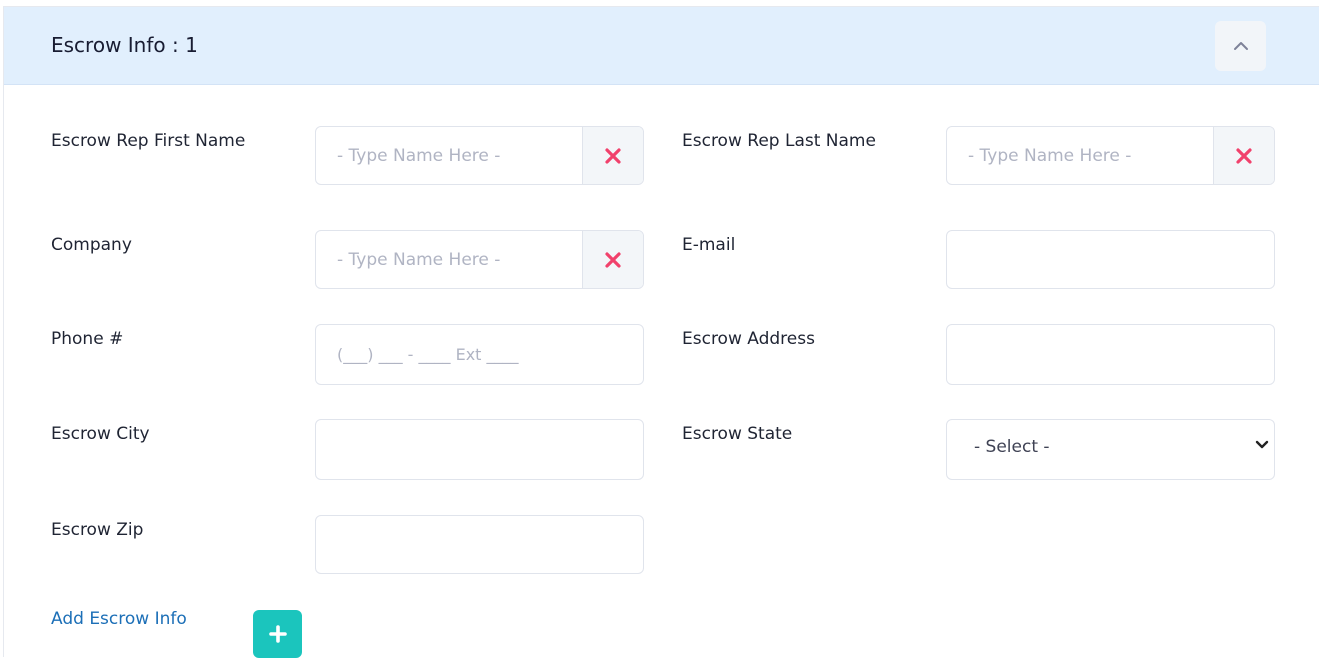  Describe the element at coordinates (87, 339) in the screenshot. I see `phone-label: Phone #` at that location.